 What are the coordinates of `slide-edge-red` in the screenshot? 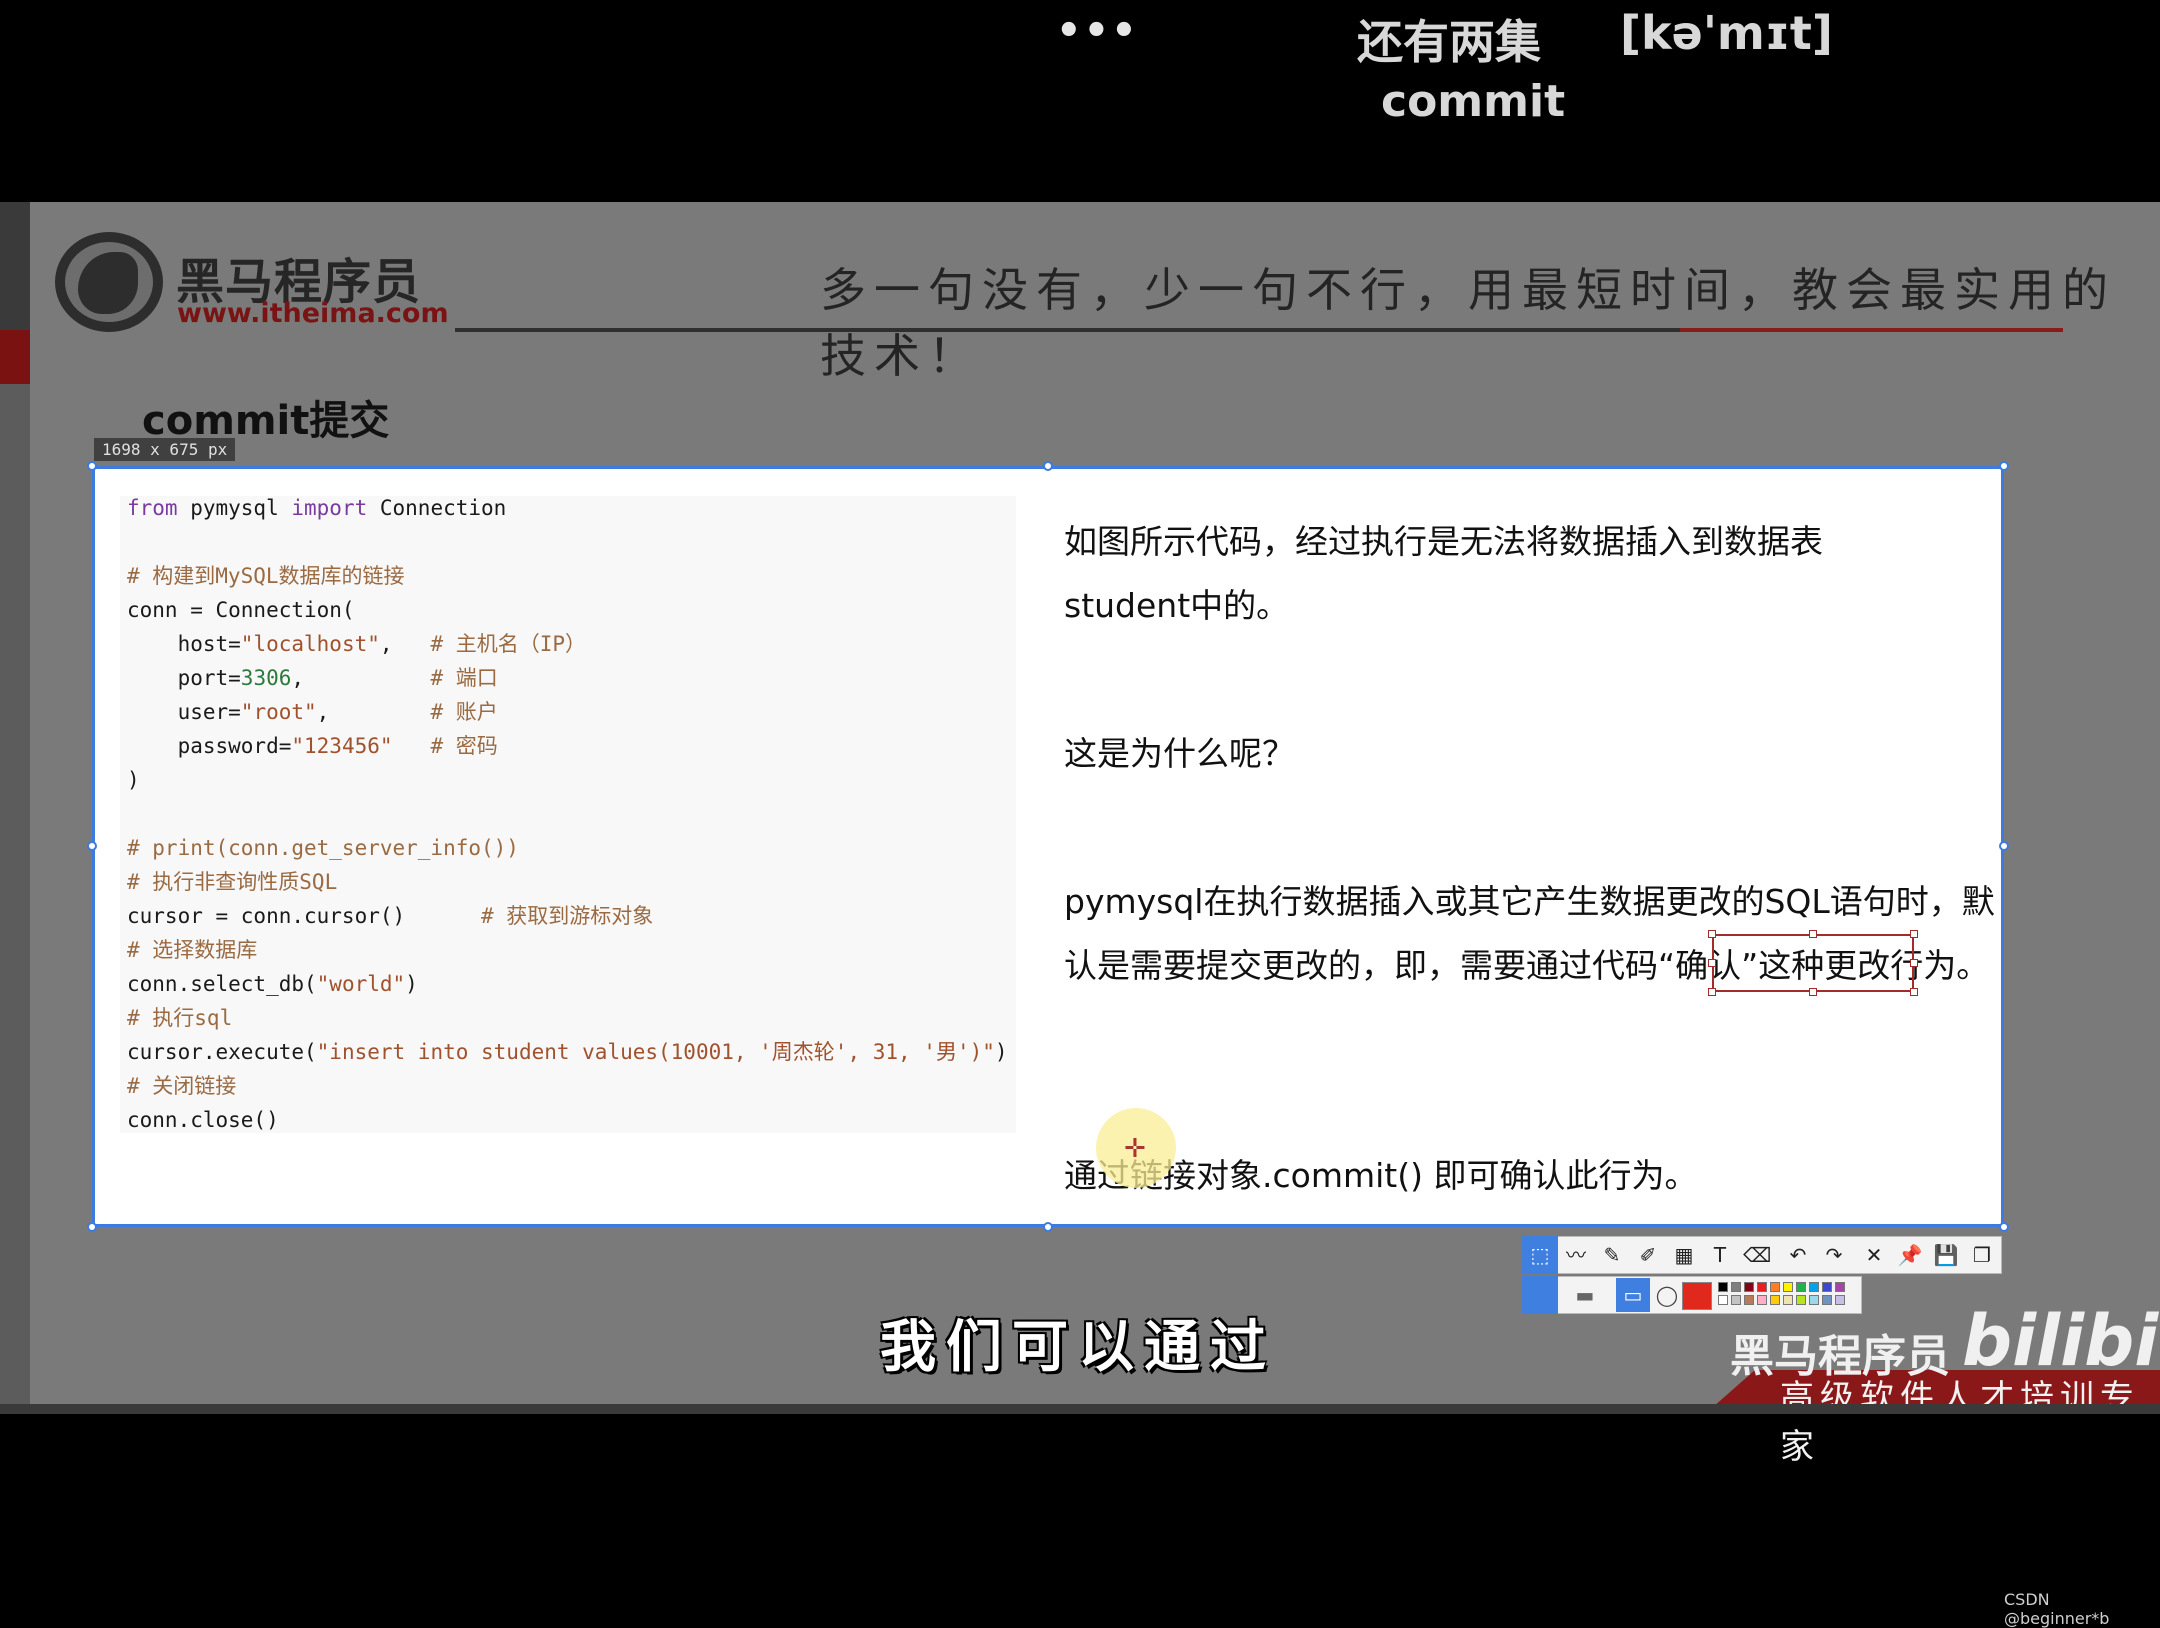 It's located at (15, 357).